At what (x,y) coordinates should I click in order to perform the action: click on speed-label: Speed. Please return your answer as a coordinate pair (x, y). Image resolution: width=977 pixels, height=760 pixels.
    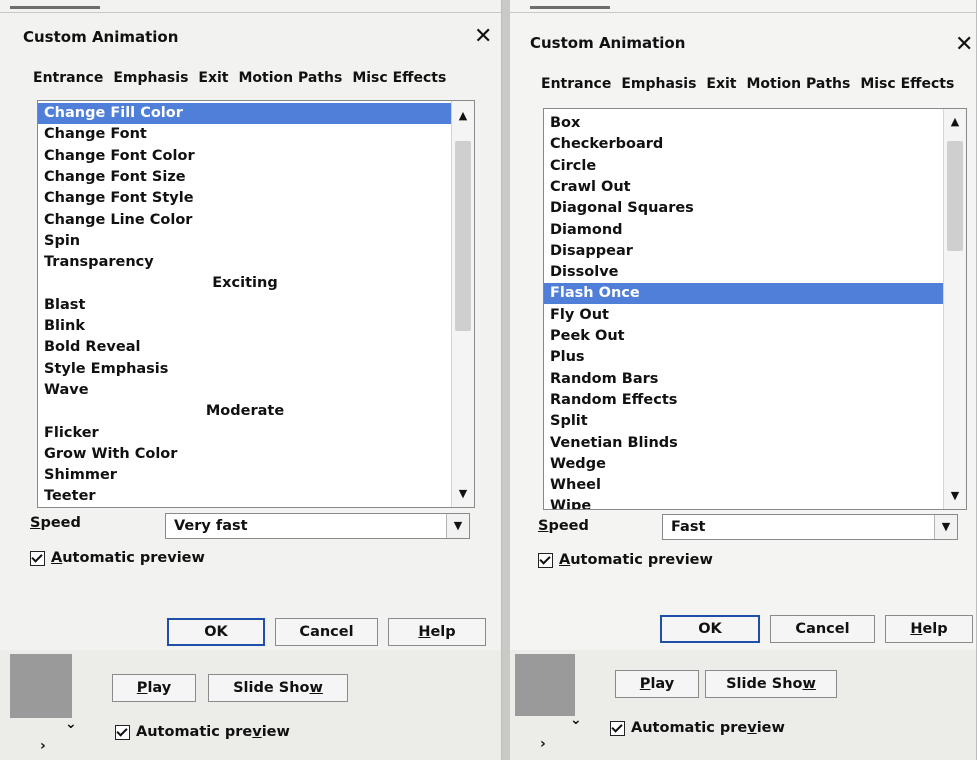
    Looking at the image, I should click on (563, 526).